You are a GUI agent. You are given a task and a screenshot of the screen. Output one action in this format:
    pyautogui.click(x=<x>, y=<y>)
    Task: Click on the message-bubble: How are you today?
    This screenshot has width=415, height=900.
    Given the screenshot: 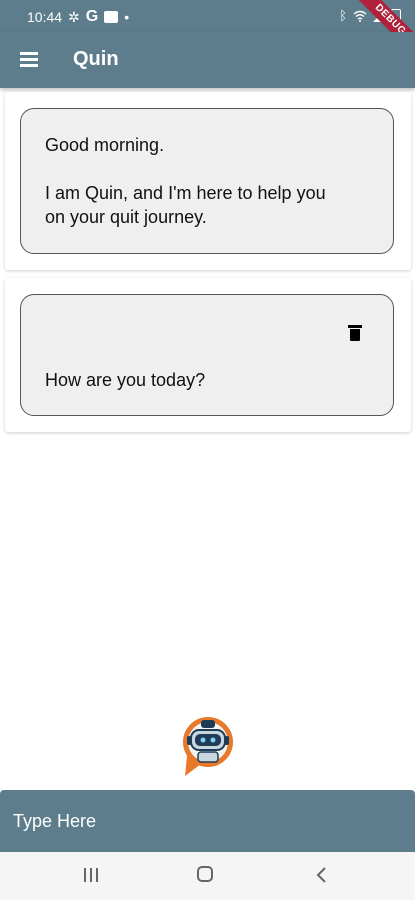 What is the action you would take?
    pyautogui.click(x=207, y=355)
    